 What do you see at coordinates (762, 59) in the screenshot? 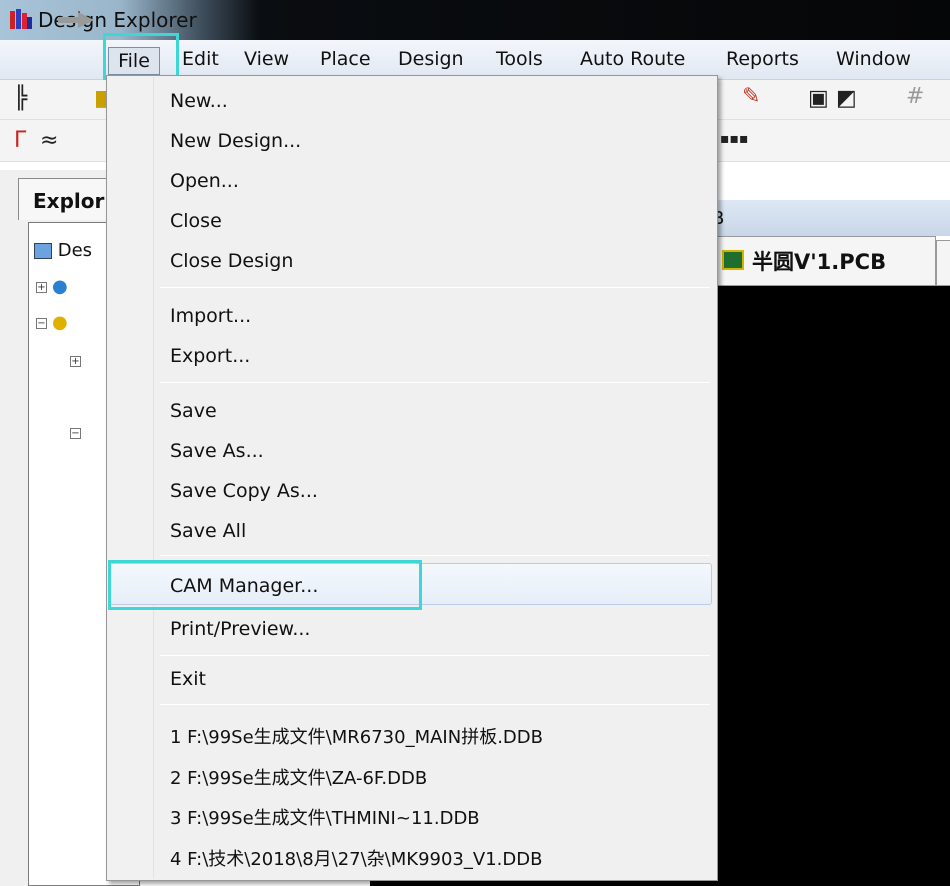
I see `menu-reports: Reports` at bounding box center [762, 59].